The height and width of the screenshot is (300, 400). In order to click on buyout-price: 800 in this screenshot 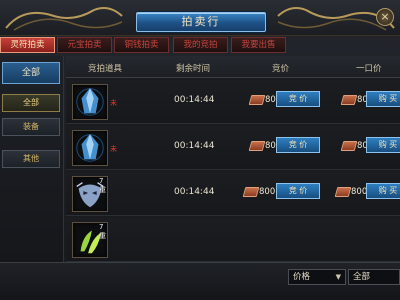, I will do `click(359, 192)`.